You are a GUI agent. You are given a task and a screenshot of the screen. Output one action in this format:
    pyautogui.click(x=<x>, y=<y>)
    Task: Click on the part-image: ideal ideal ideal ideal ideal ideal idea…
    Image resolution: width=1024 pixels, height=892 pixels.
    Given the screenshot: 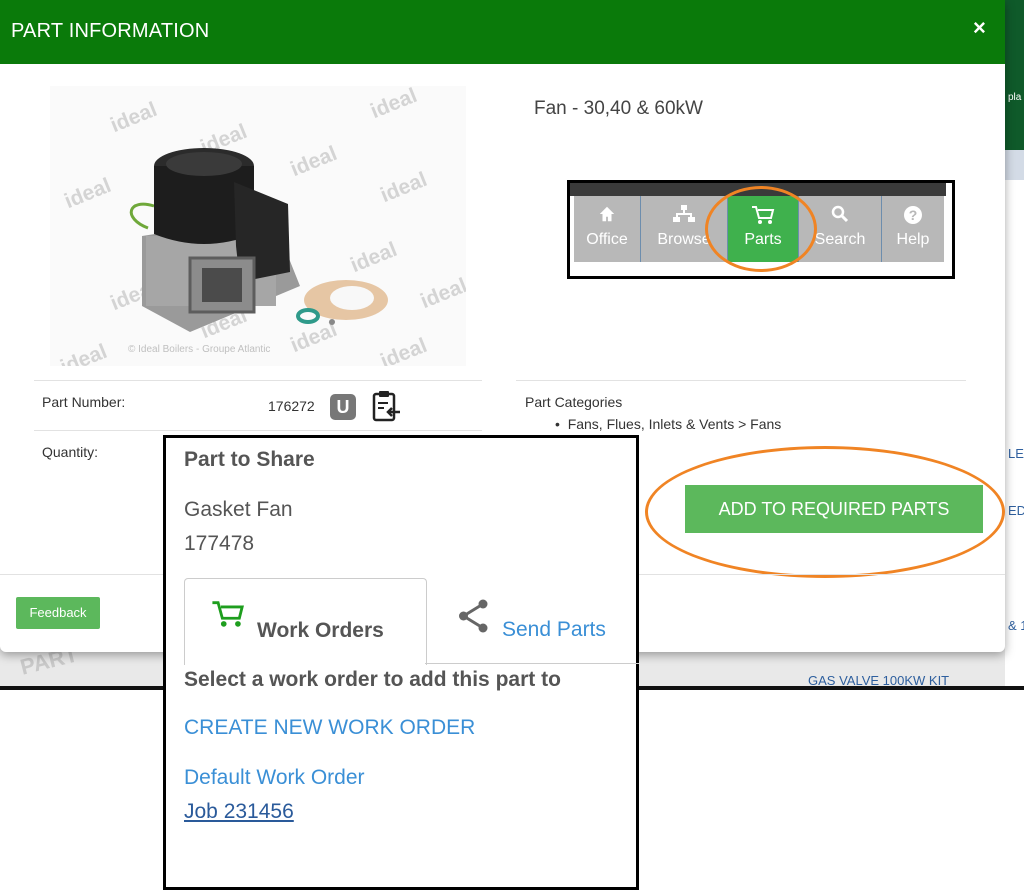 What is the action you would take?
    pyautogui.click(x=258, y=226)
    